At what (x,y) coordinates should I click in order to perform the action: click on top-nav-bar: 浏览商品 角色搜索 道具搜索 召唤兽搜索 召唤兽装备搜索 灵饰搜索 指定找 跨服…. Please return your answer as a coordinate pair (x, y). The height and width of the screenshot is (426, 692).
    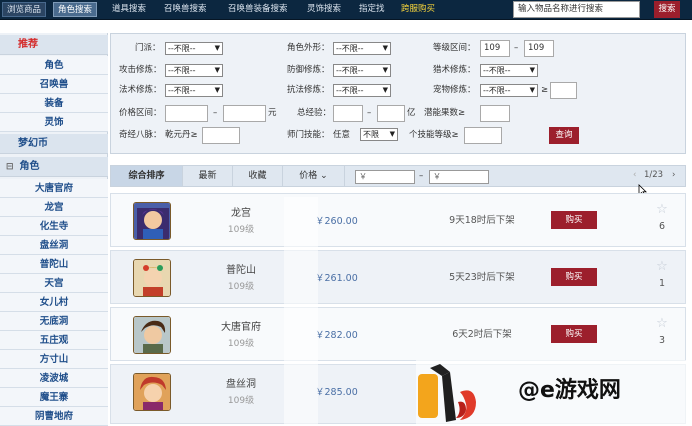
    Looking at the image, I should click on (346, 10).